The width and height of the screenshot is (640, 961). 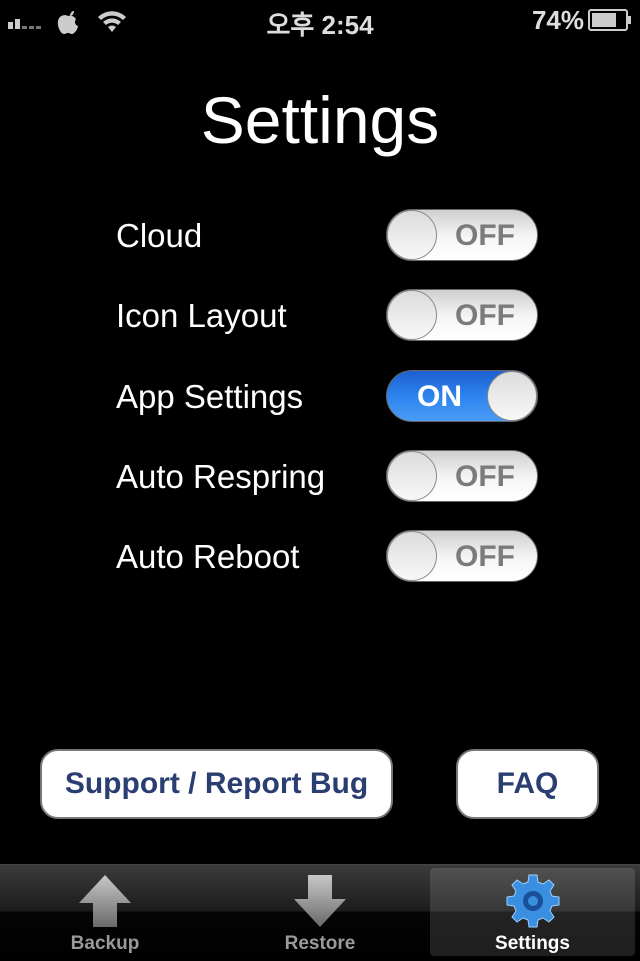 I want to click on toggle-state-text: ON, so click(x=439, y=396).